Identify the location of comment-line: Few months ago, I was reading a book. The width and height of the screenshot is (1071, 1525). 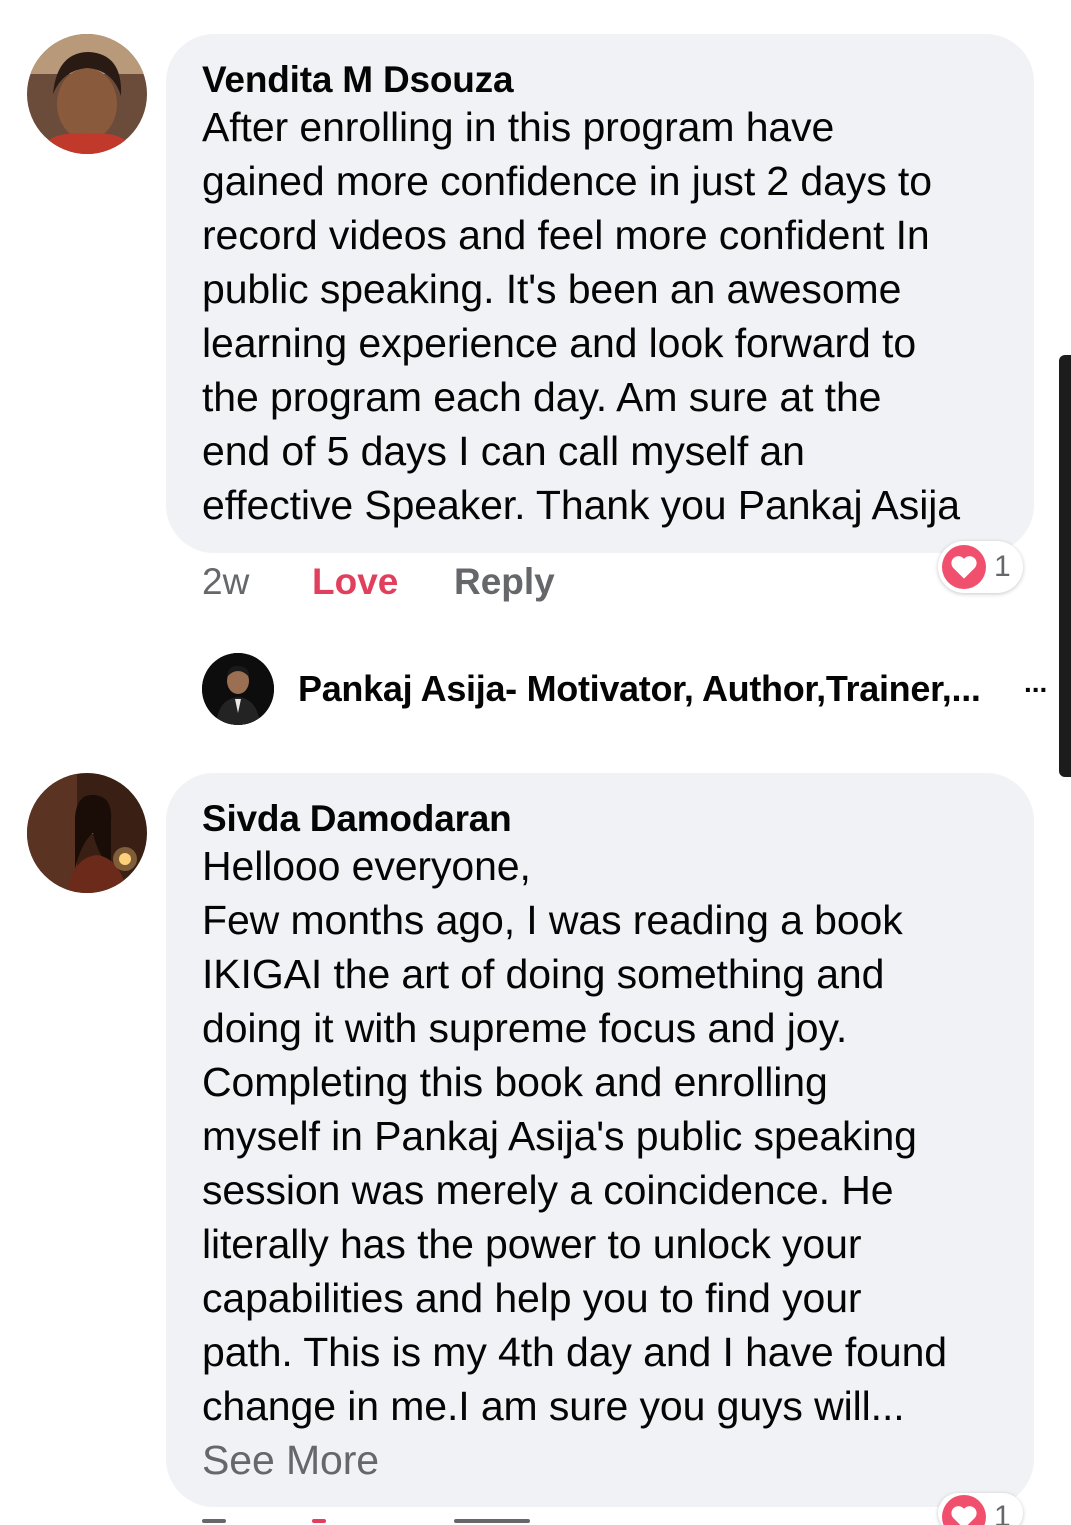
(552, 920).